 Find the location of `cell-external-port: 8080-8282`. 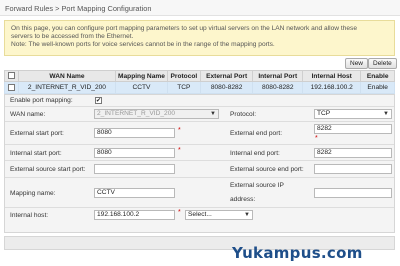

cell-external-port: 8080-8282 is located at coordinates (226, 87).